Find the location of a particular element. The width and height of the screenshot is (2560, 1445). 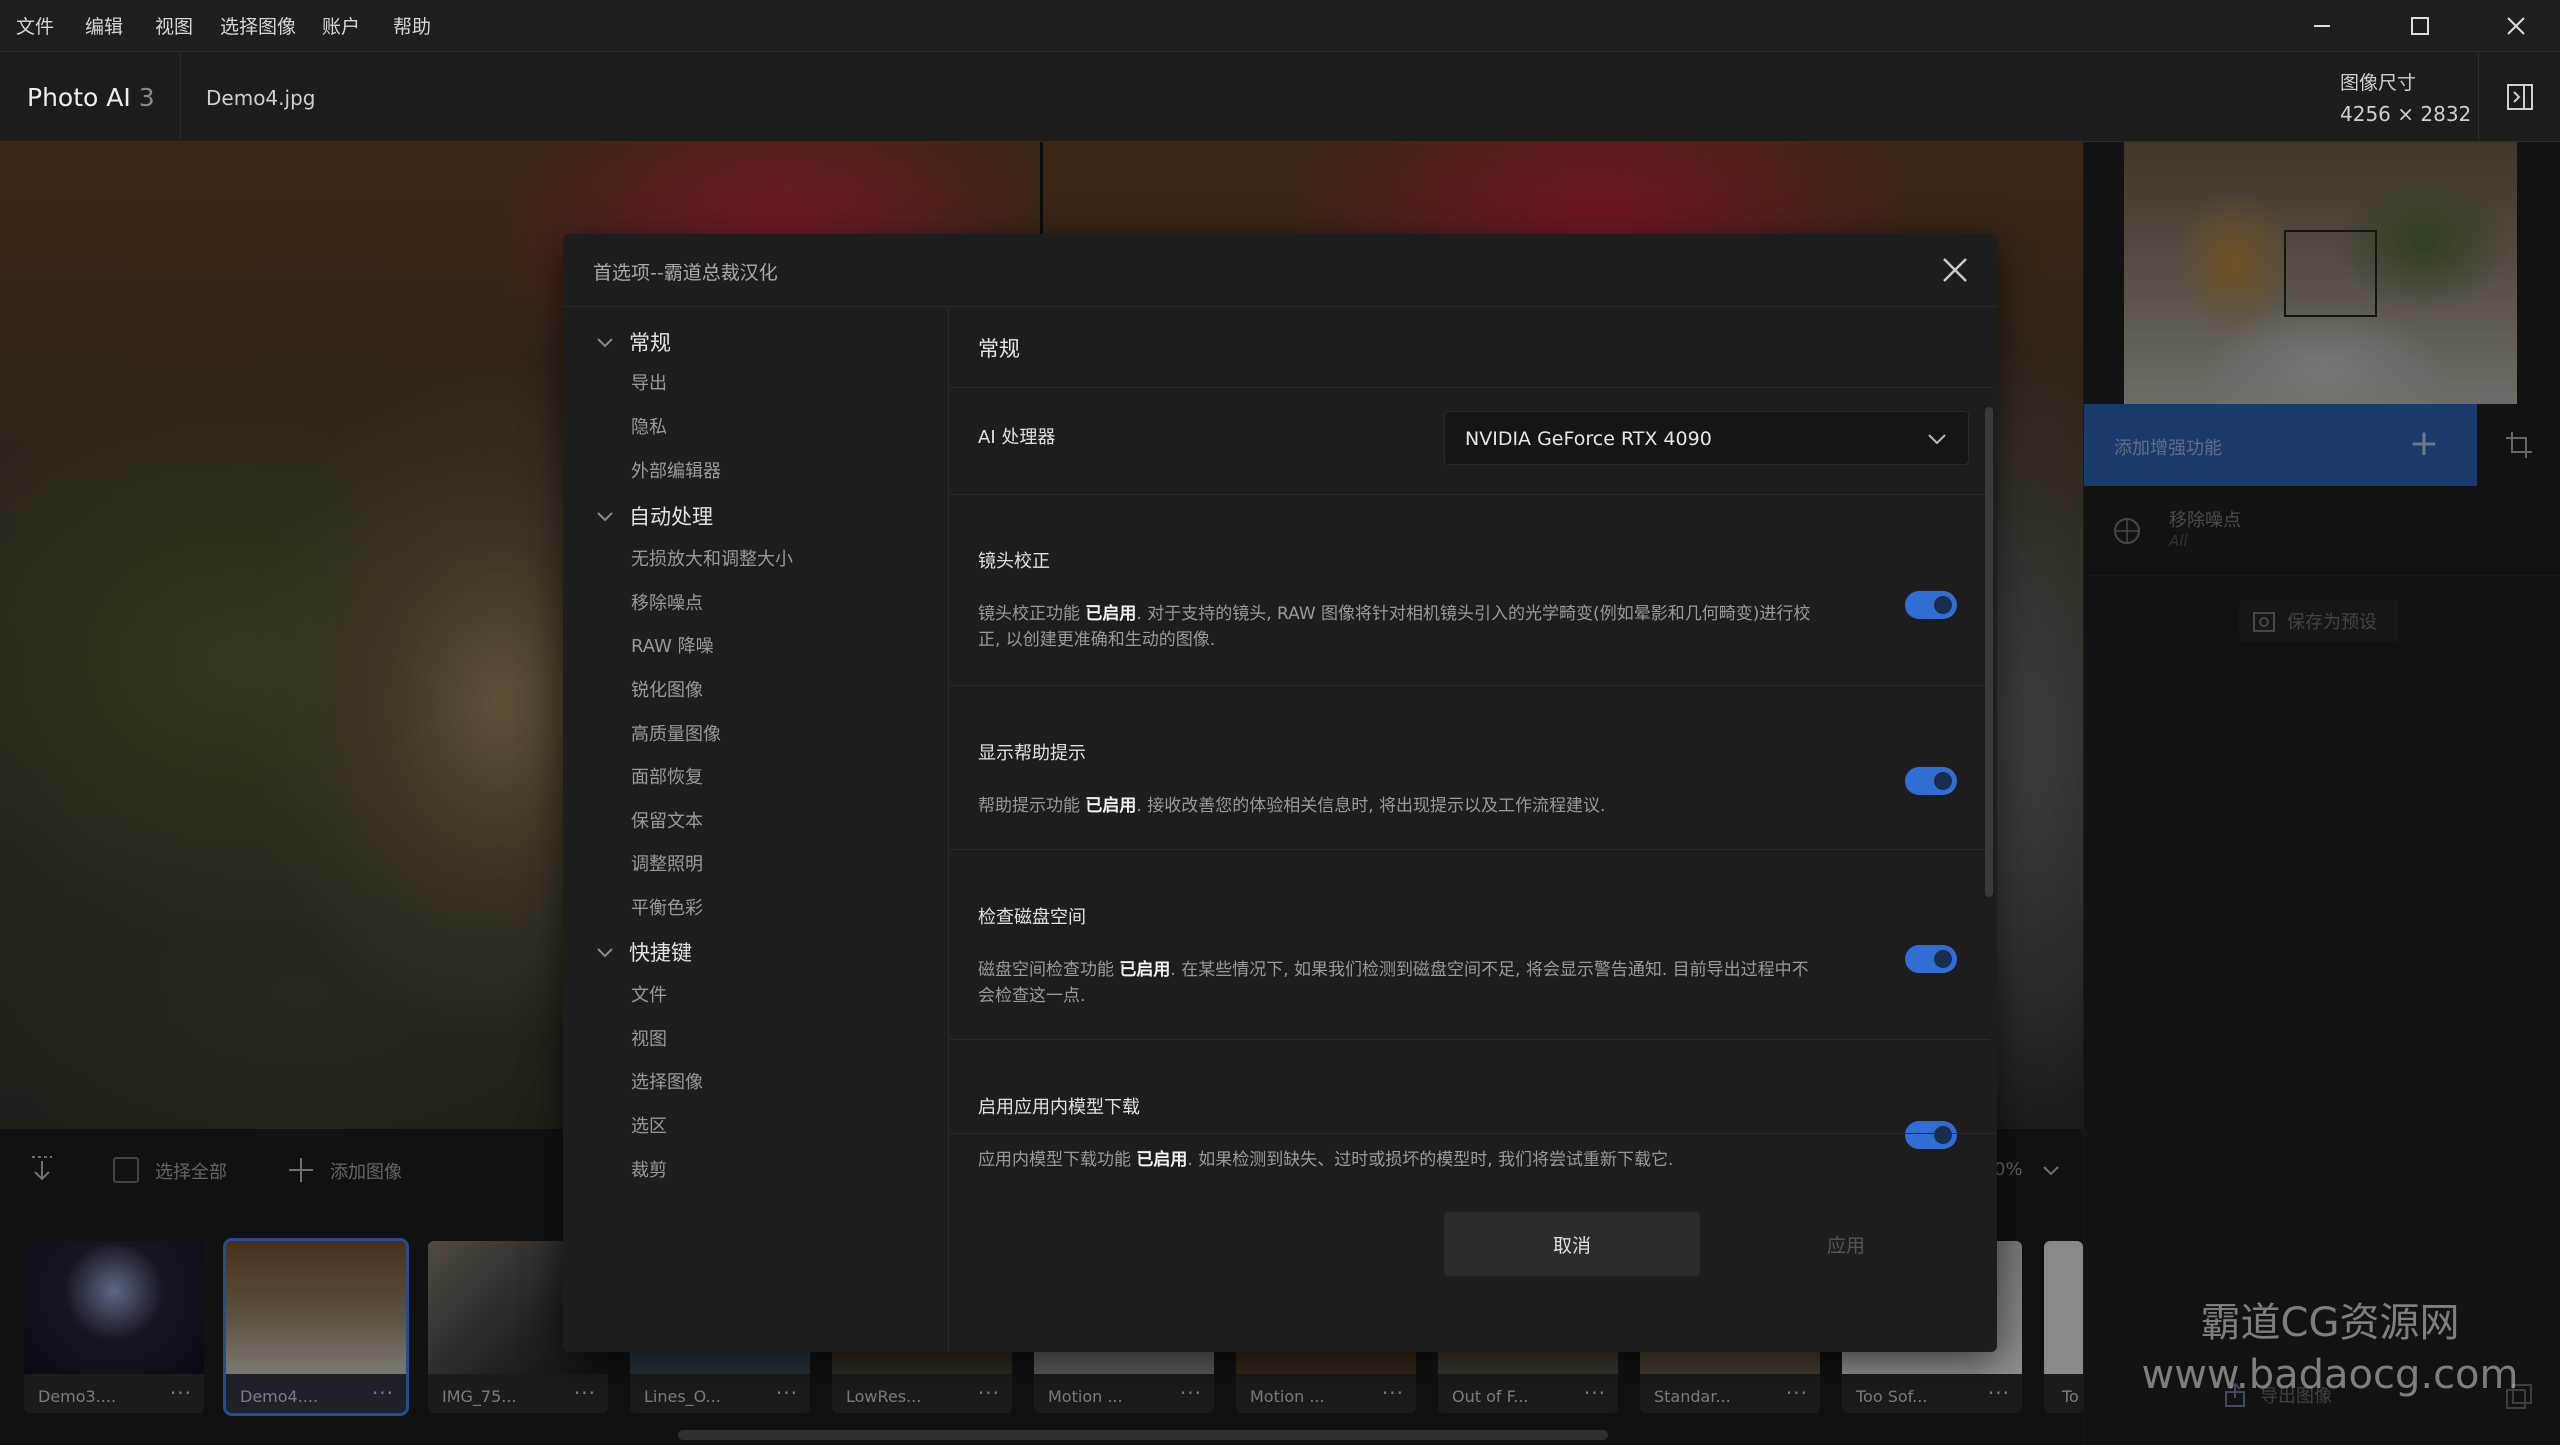

menu-help: 帮助 is located at coordinates (412, 25).